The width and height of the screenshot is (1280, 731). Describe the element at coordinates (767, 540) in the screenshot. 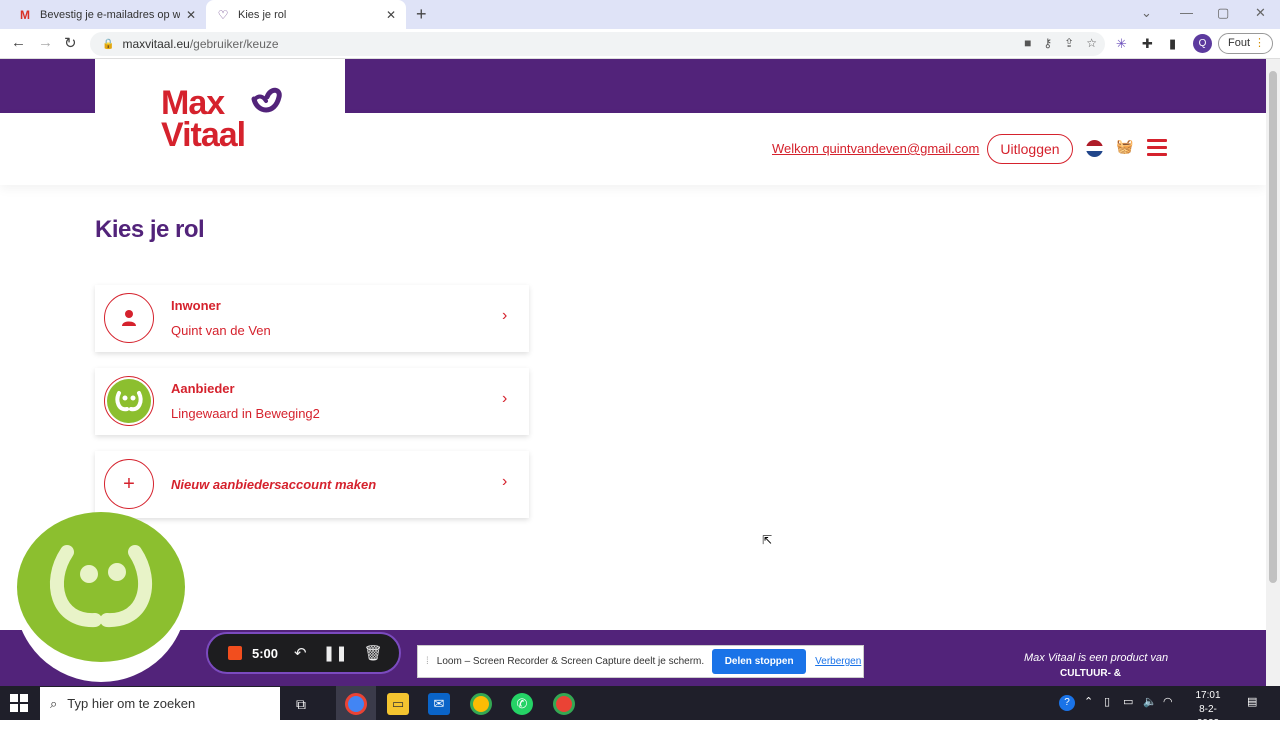

I see `mouse-cursor-icon: ⇱` at that location.